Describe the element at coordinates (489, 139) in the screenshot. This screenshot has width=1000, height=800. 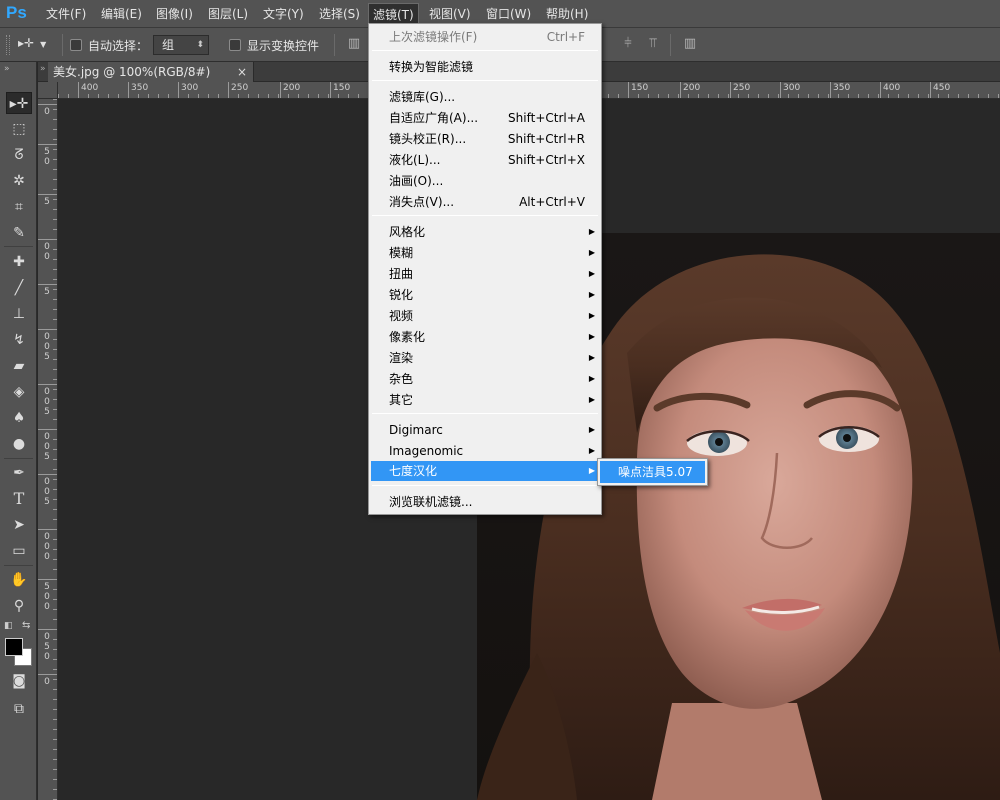
I see `menu-item-lens-correction: 镜头校正(R)... Shift+Ctrl+R` at that location.